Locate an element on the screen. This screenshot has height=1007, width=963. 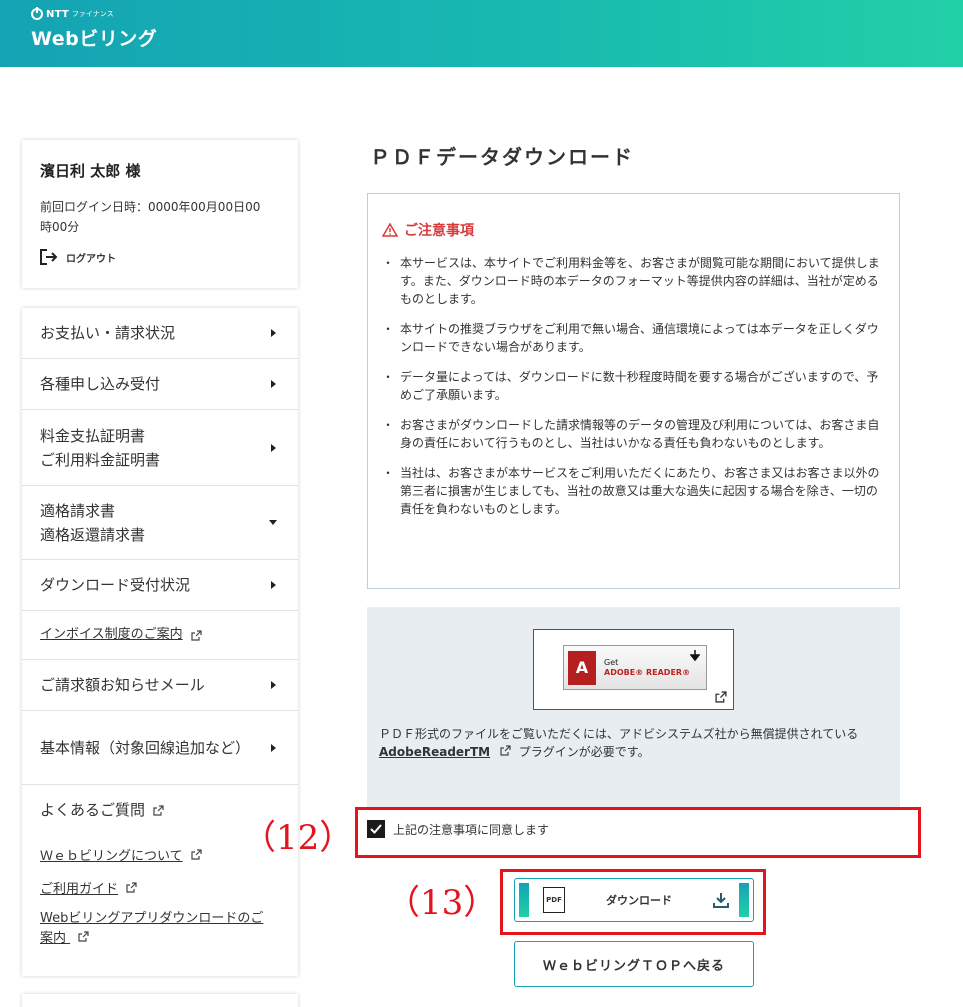
sidebar-item-label: ご請求額お知らせメール is located at coordinates (122, 685).